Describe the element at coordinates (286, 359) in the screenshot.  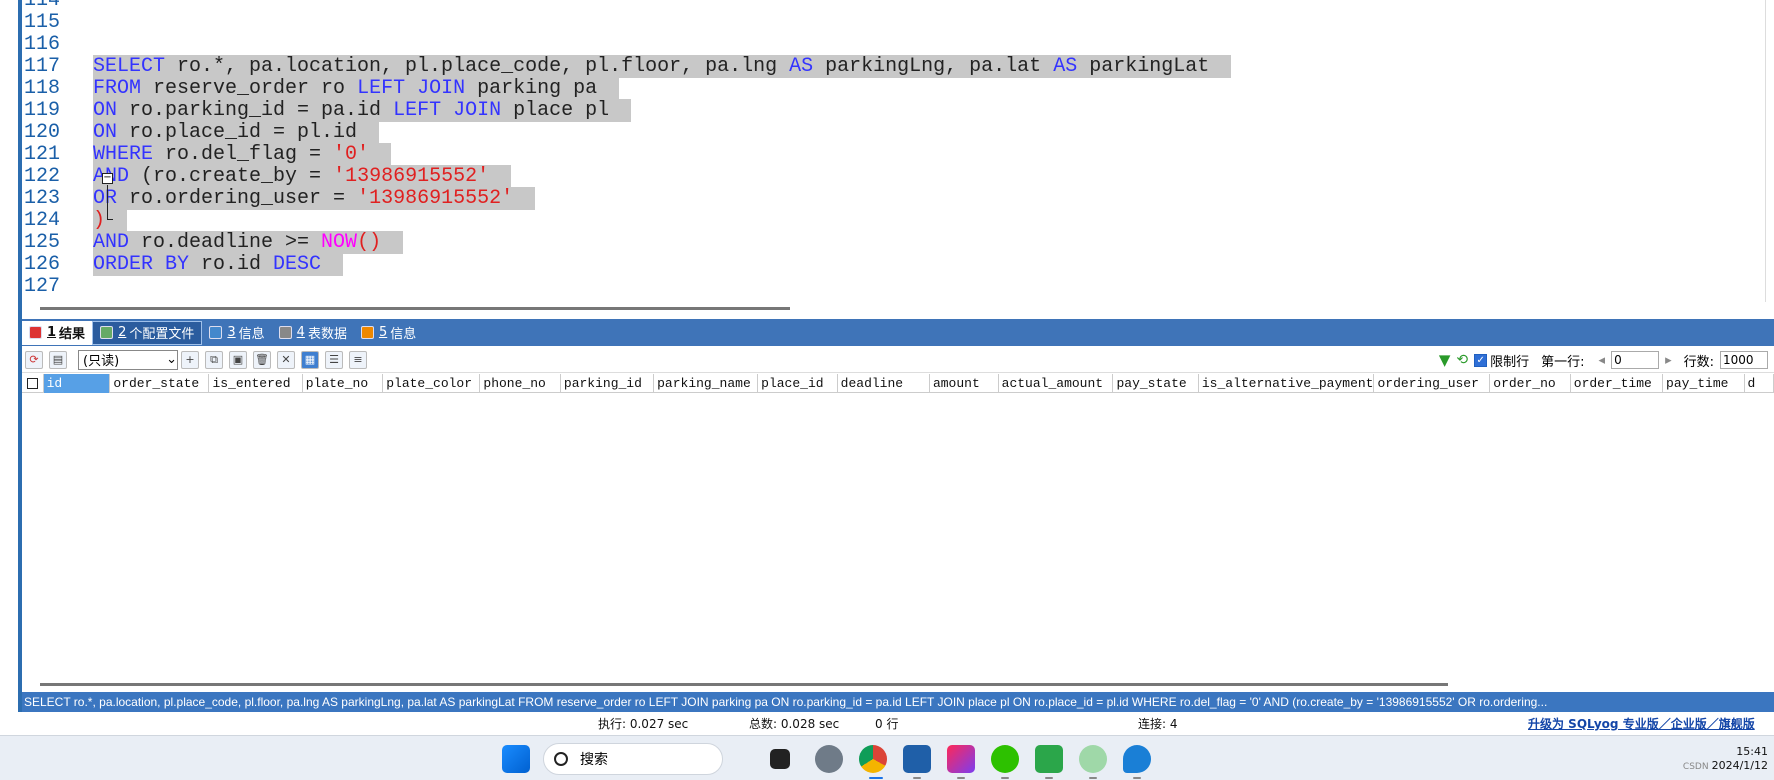
I see `cancel-icon: ✕` at that location.